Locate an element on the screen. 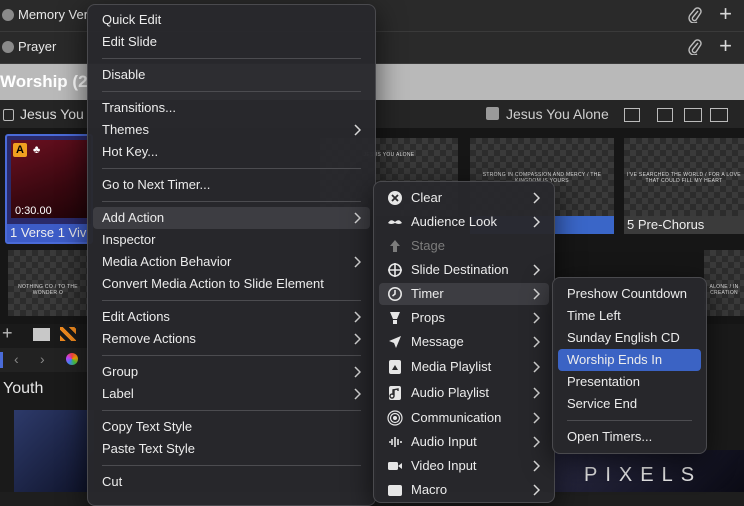  menu-item-label: Label is located at coordinates (118, 393).